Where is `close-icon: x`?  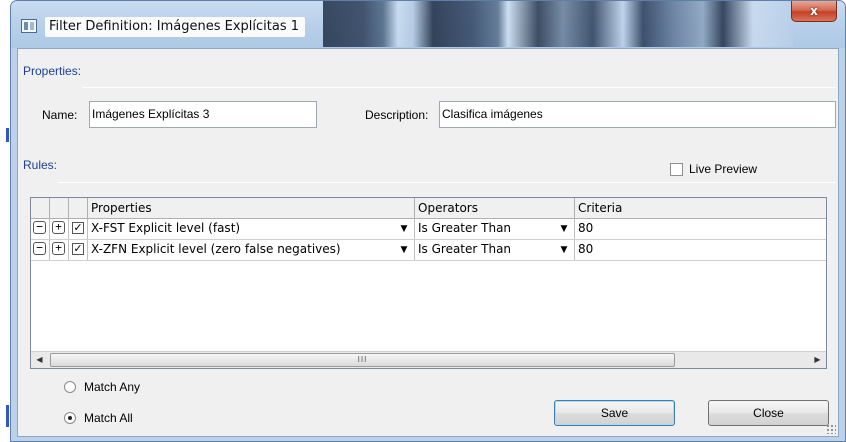
close-icon: x is located at coordinates (814, 11).